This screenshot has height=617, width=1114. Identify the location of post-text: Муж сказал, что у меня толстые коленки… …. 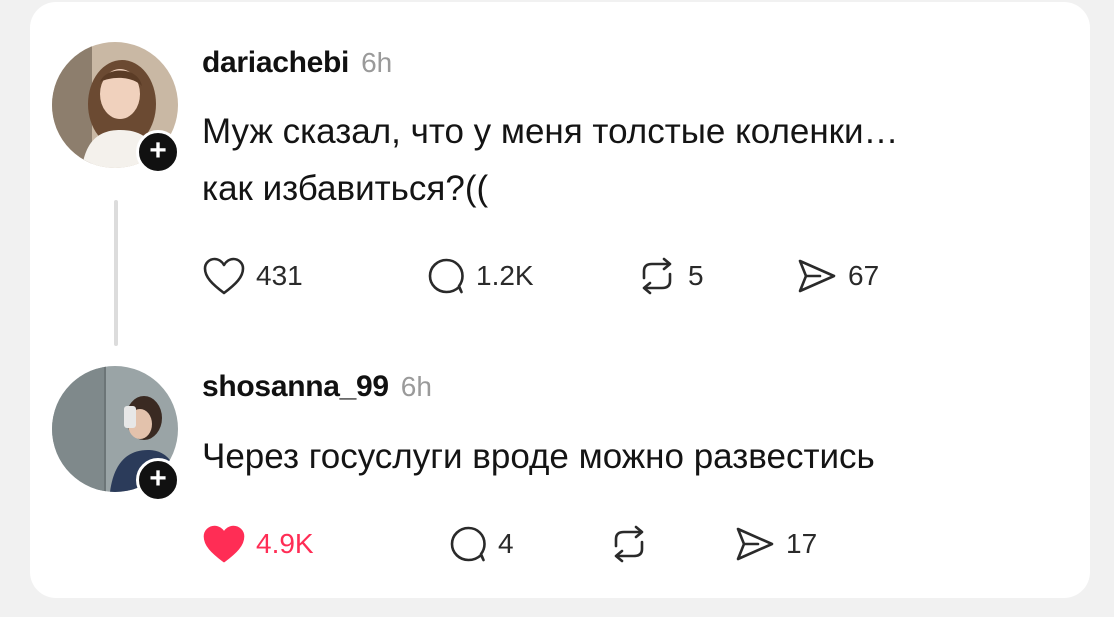
(550, 160).